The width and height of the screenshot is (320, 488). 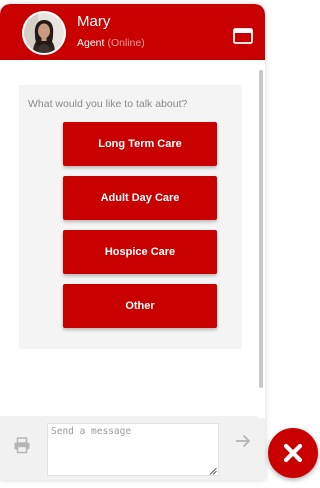 I want to click on composer-bar, so click(x=132, y=448).